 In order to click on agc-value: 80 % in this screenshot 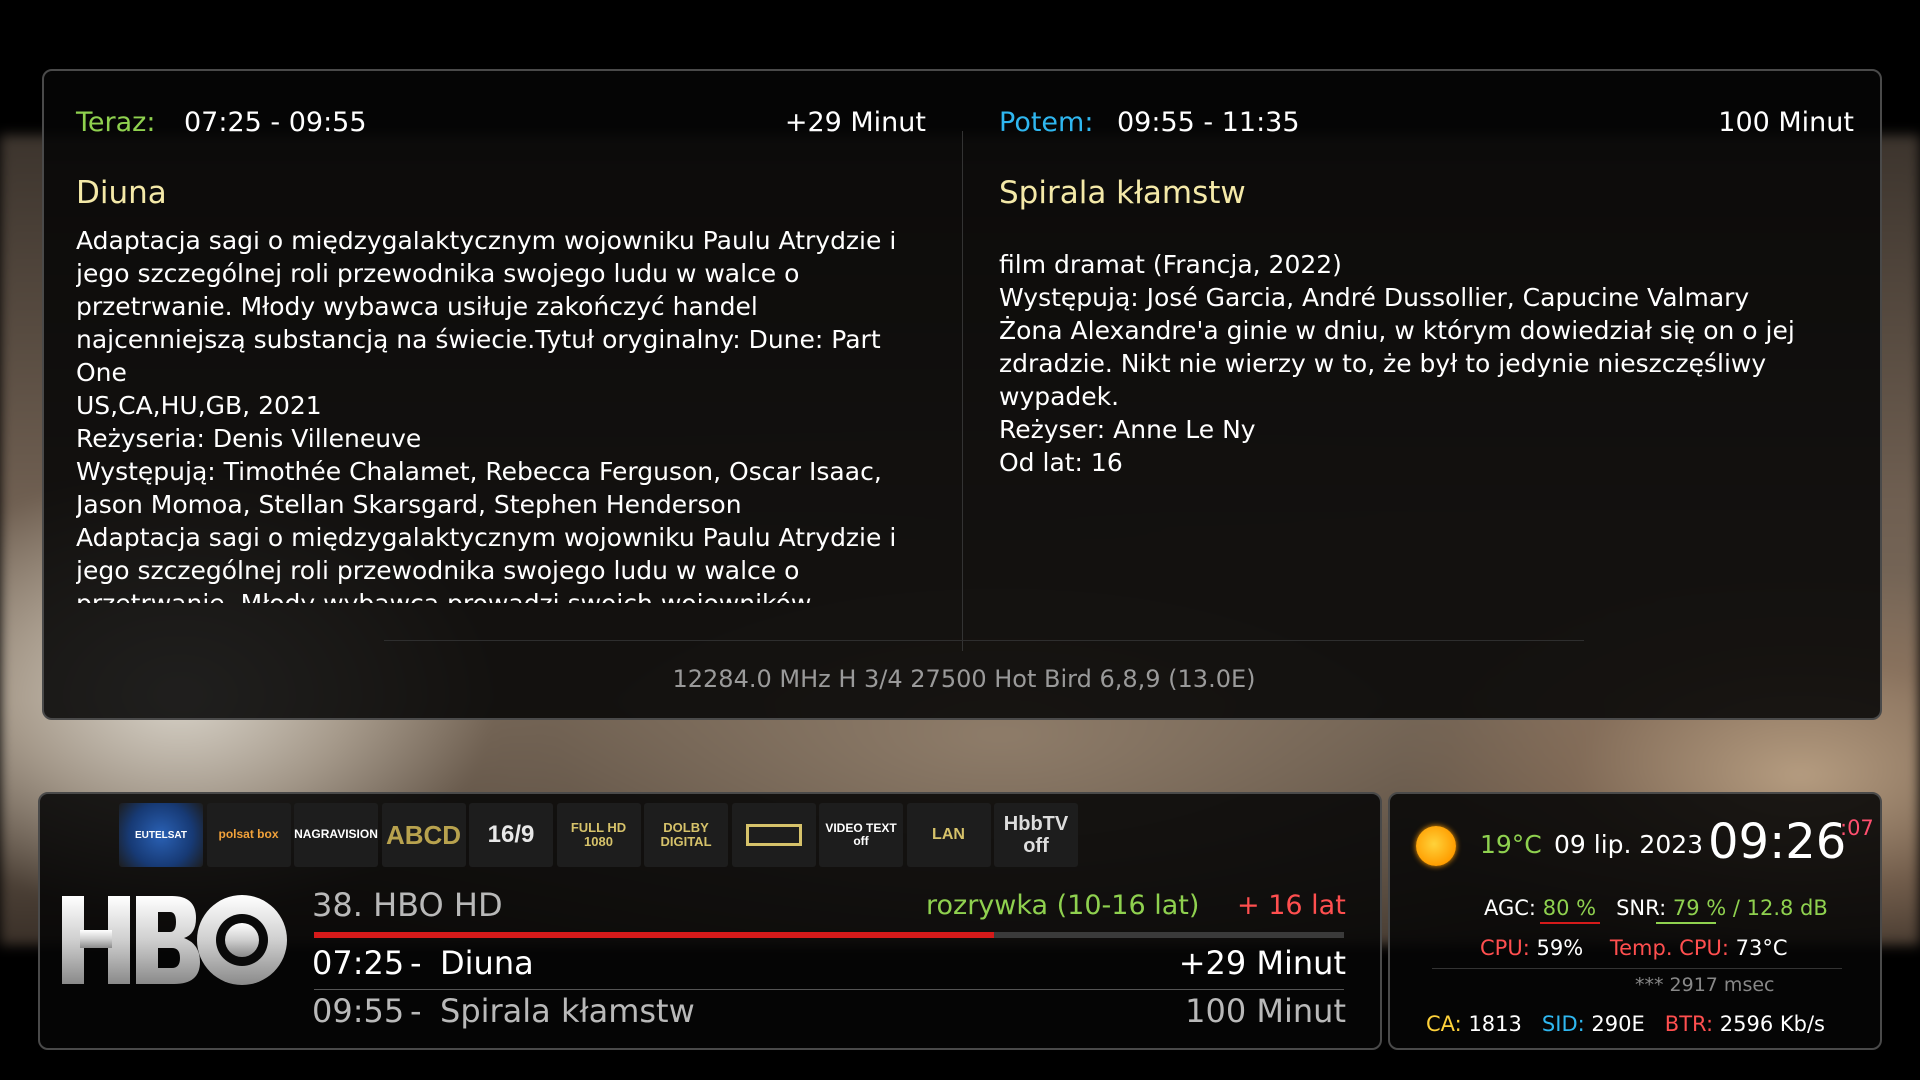, I will do `click(1569, 908)`.